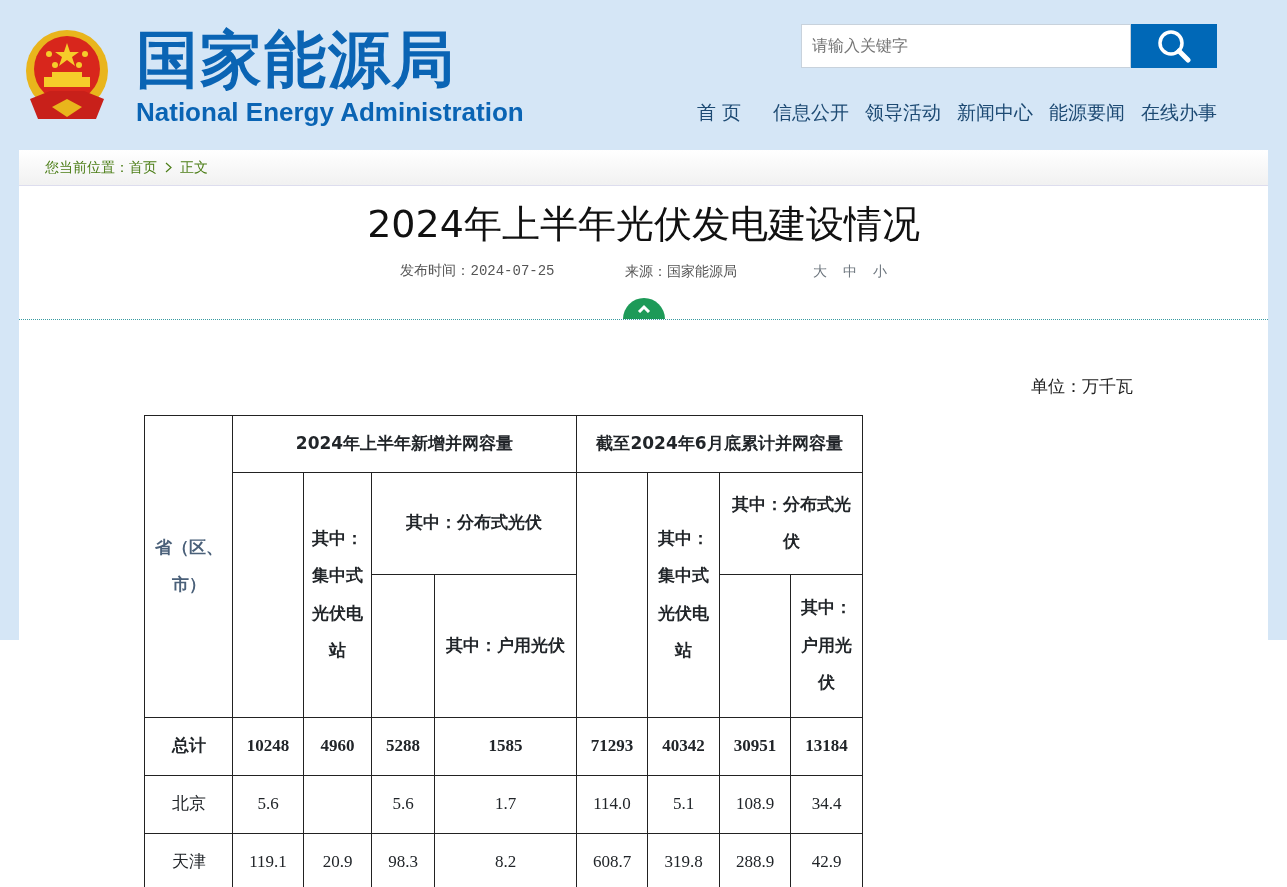 The height and width of the screenshot is (887, 1287). Describe the element at coordinates (680, 271) in the screenshot. I see `article-source: 来源：国家能源局` at that location.